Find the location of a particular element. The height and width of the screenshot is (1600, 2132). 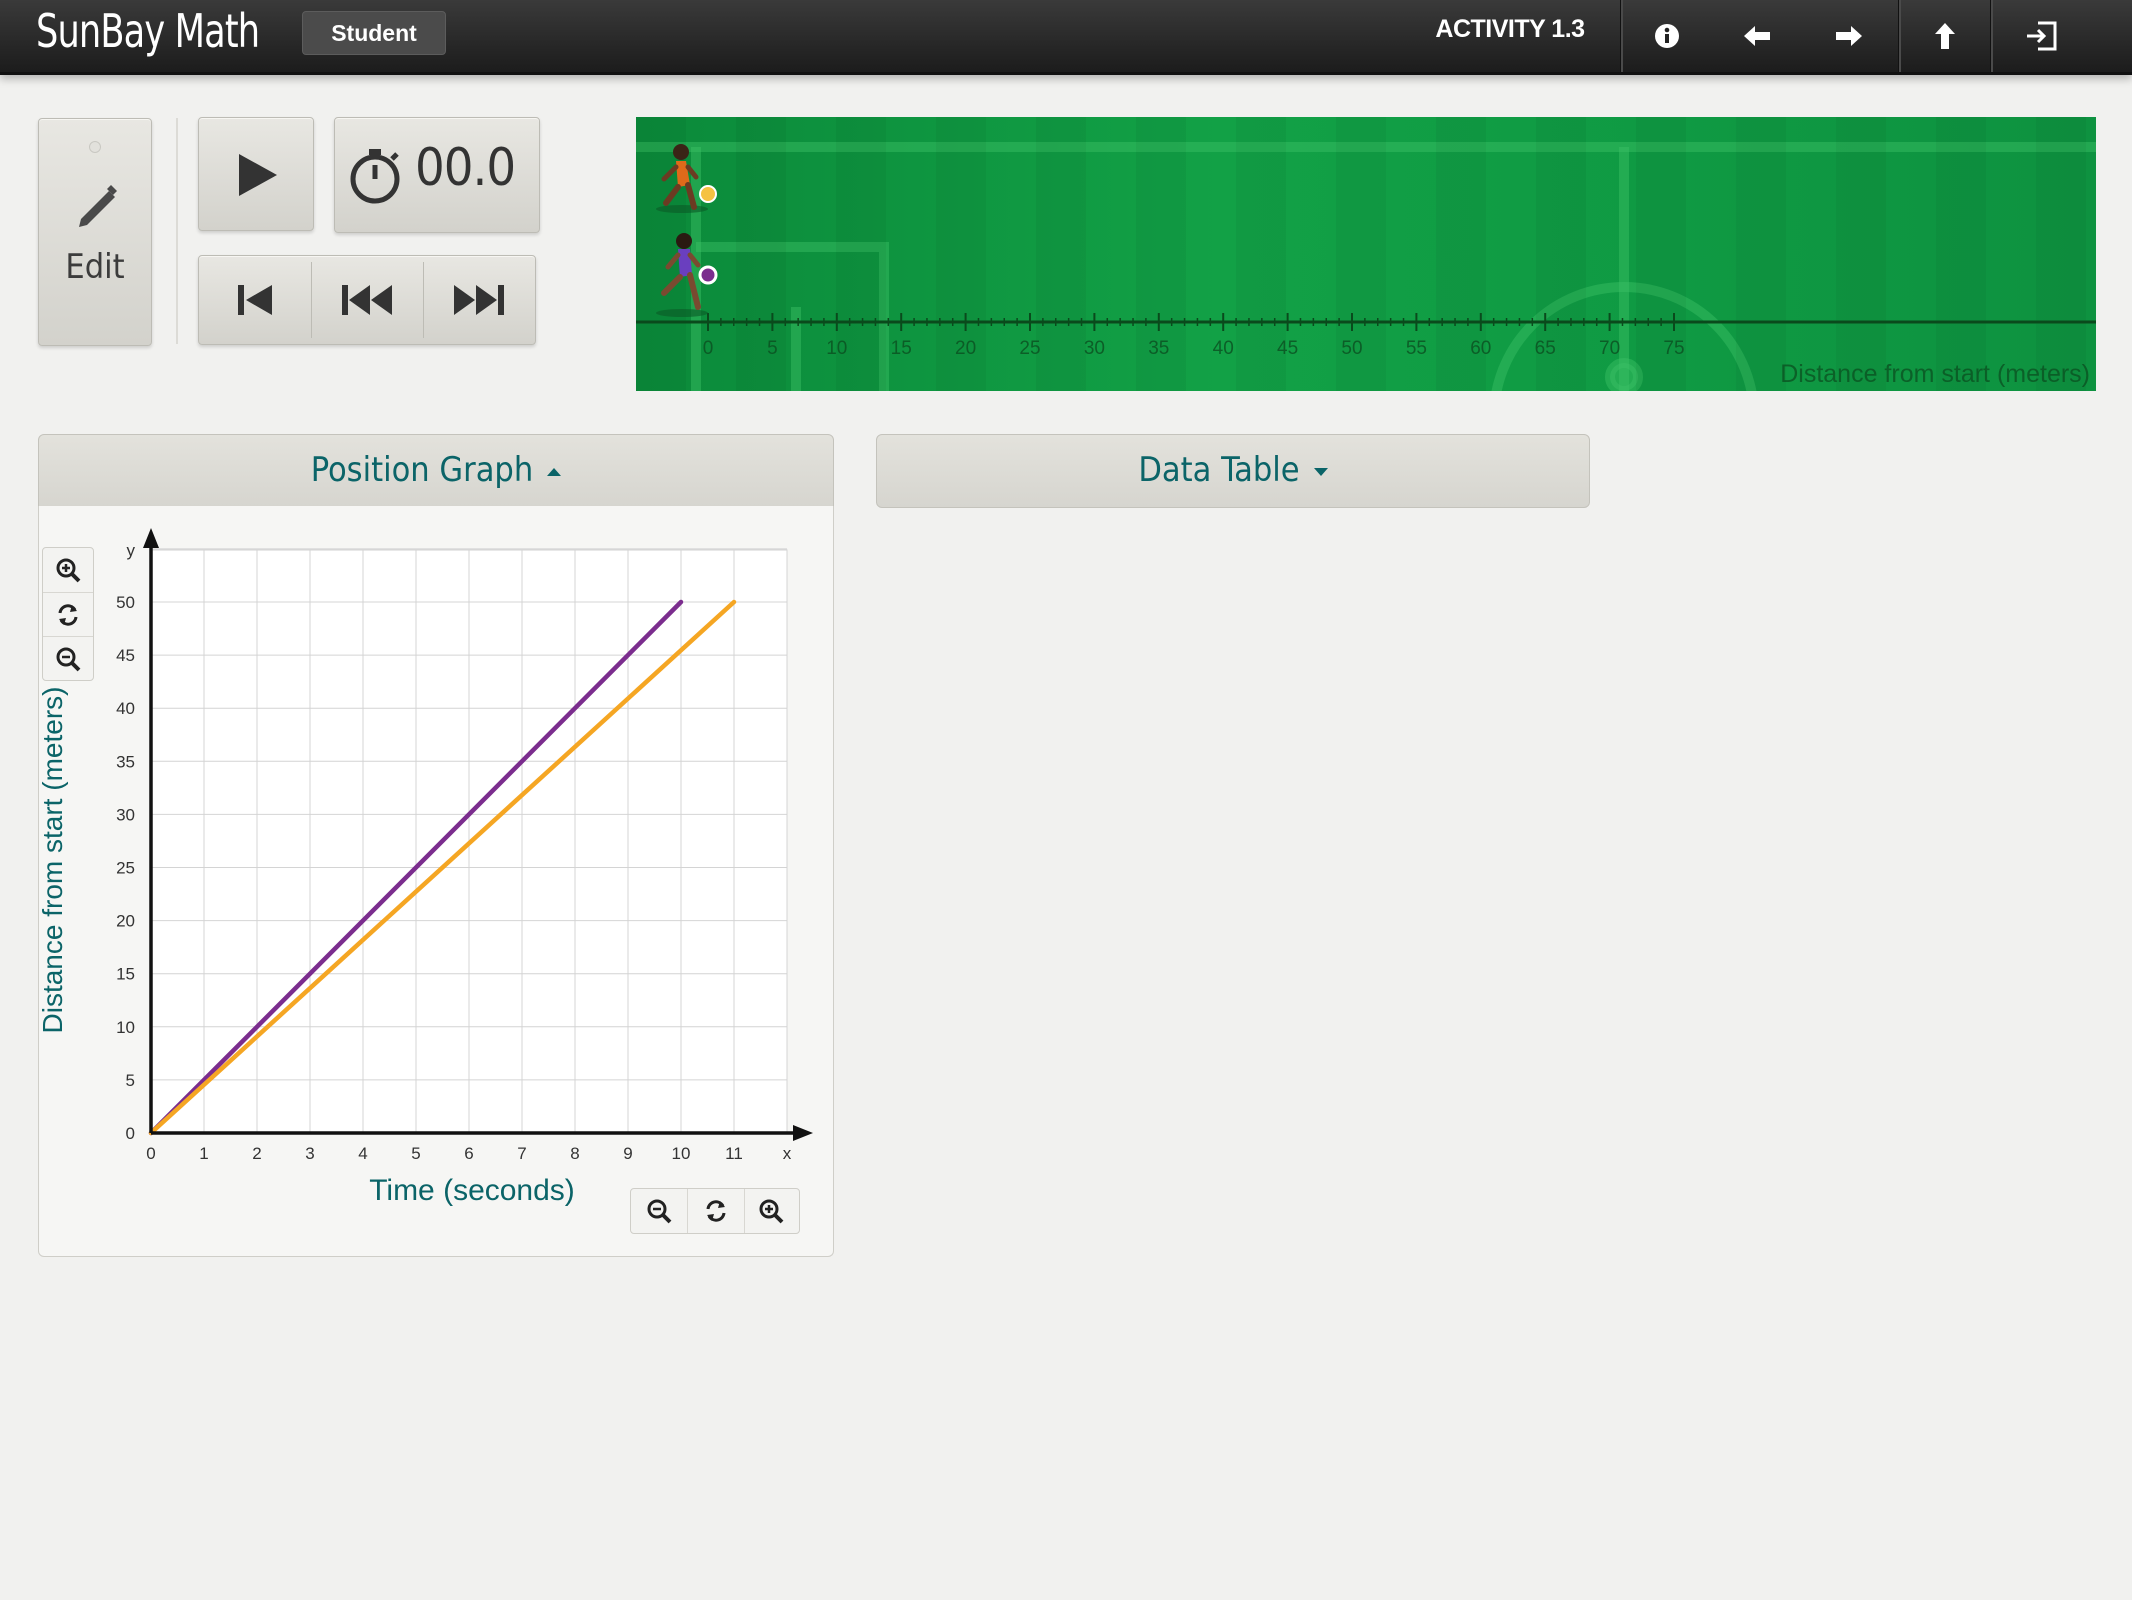

y-tick-label: 25 is located at coordinates (125, 868).